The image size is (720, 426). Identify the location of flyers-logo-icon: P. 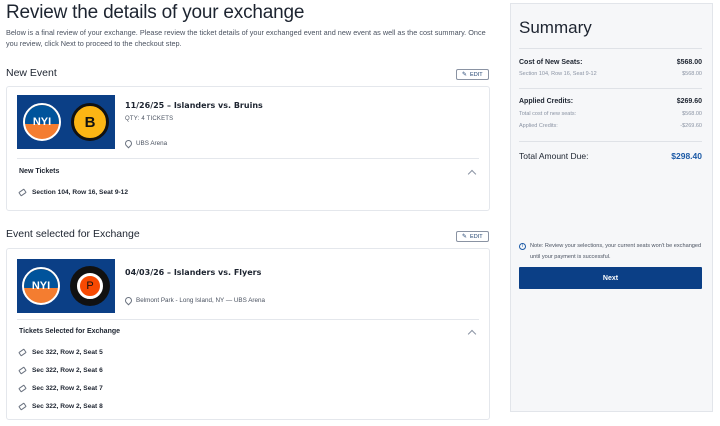
(90, 286).